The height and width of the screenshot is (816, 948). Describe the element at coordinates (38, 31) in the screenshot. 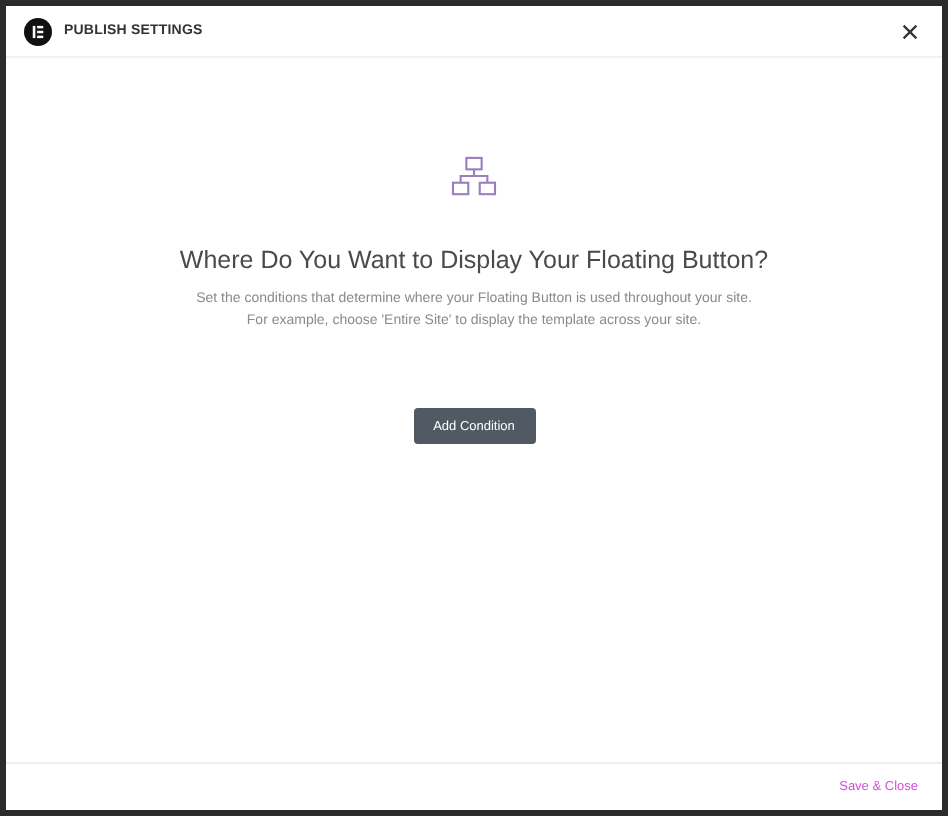

I see `logo-icon` at that location.